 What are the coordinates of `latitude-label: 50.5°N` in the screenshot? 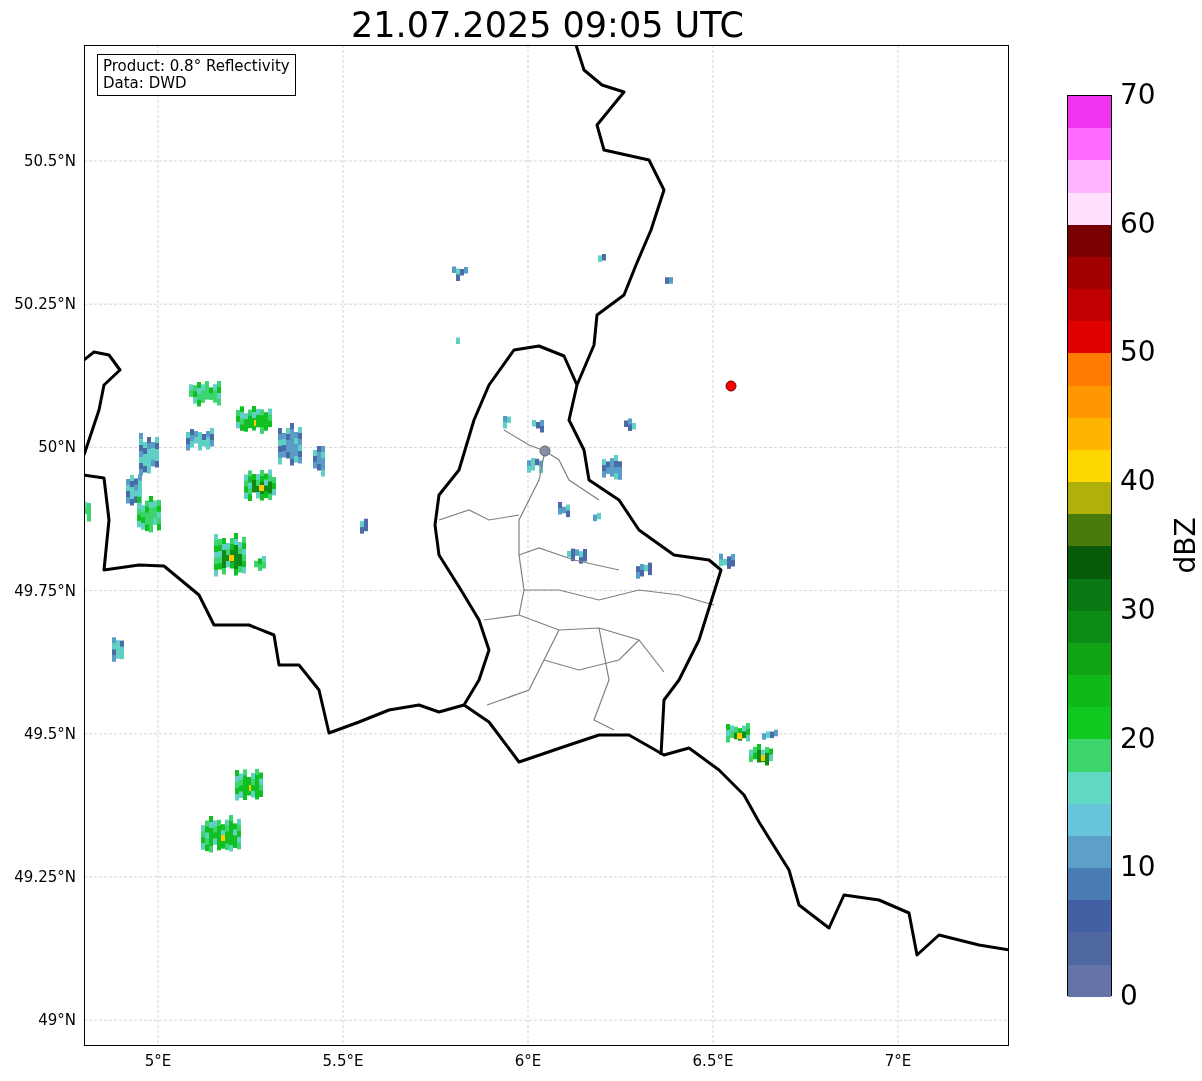 It's located at (49, 161).